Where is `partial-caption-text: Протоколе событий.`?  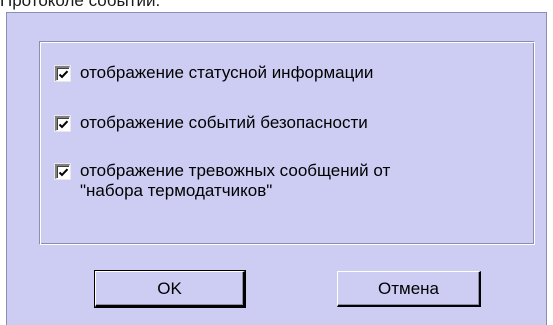
partial-caption-text: Протоколе событий. is located at coordinates (80, 5).